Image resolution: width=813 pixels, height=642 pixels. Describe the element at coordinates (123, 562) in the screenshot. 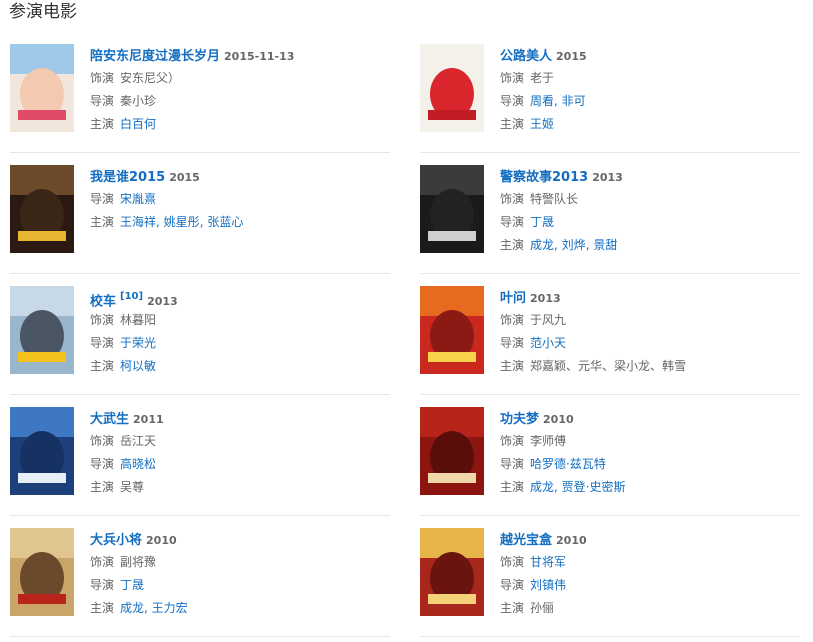

I see `credit-row: 饰演 副将豫` at that location.